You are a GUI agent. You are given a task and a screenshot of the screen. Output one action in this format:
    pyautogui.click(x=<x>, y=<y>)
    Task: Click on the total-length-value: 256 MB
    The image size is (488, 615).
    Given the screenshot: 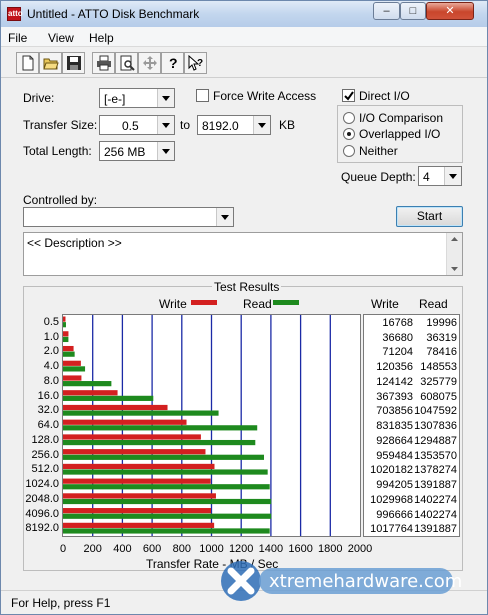 What is the action you would take?
    pyautogui.click(x=125, y=152)
    